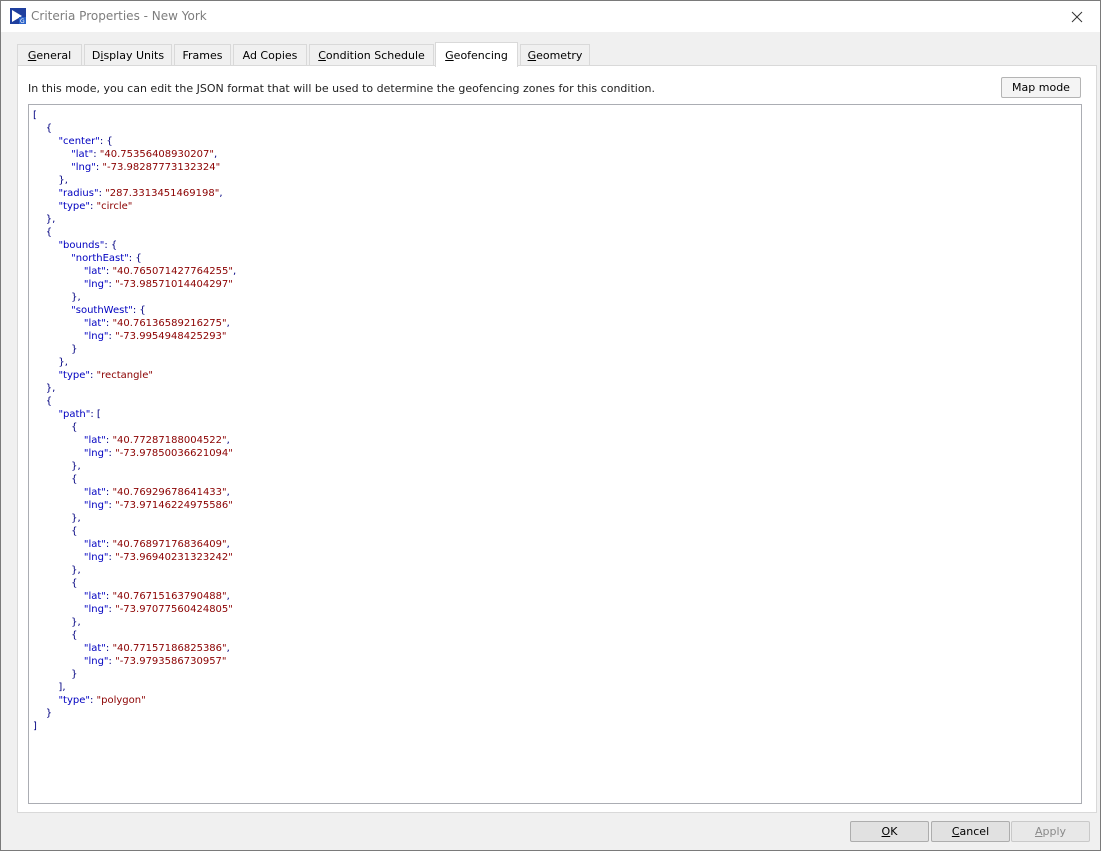 This screenshot has width=1101, height=851. What do you see at coordinates (35, 726) in the screenshot?
I see `json-line: ]` at bounding box center [35, 726].